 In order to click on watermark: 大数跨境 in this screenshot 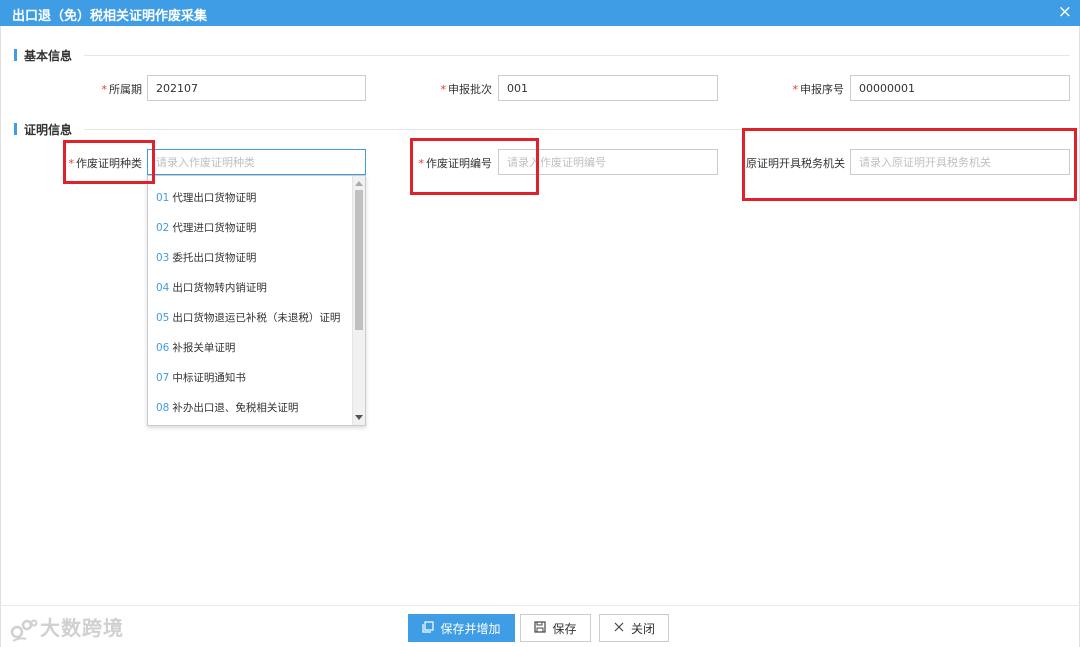, I will do `click(67, 627)`.